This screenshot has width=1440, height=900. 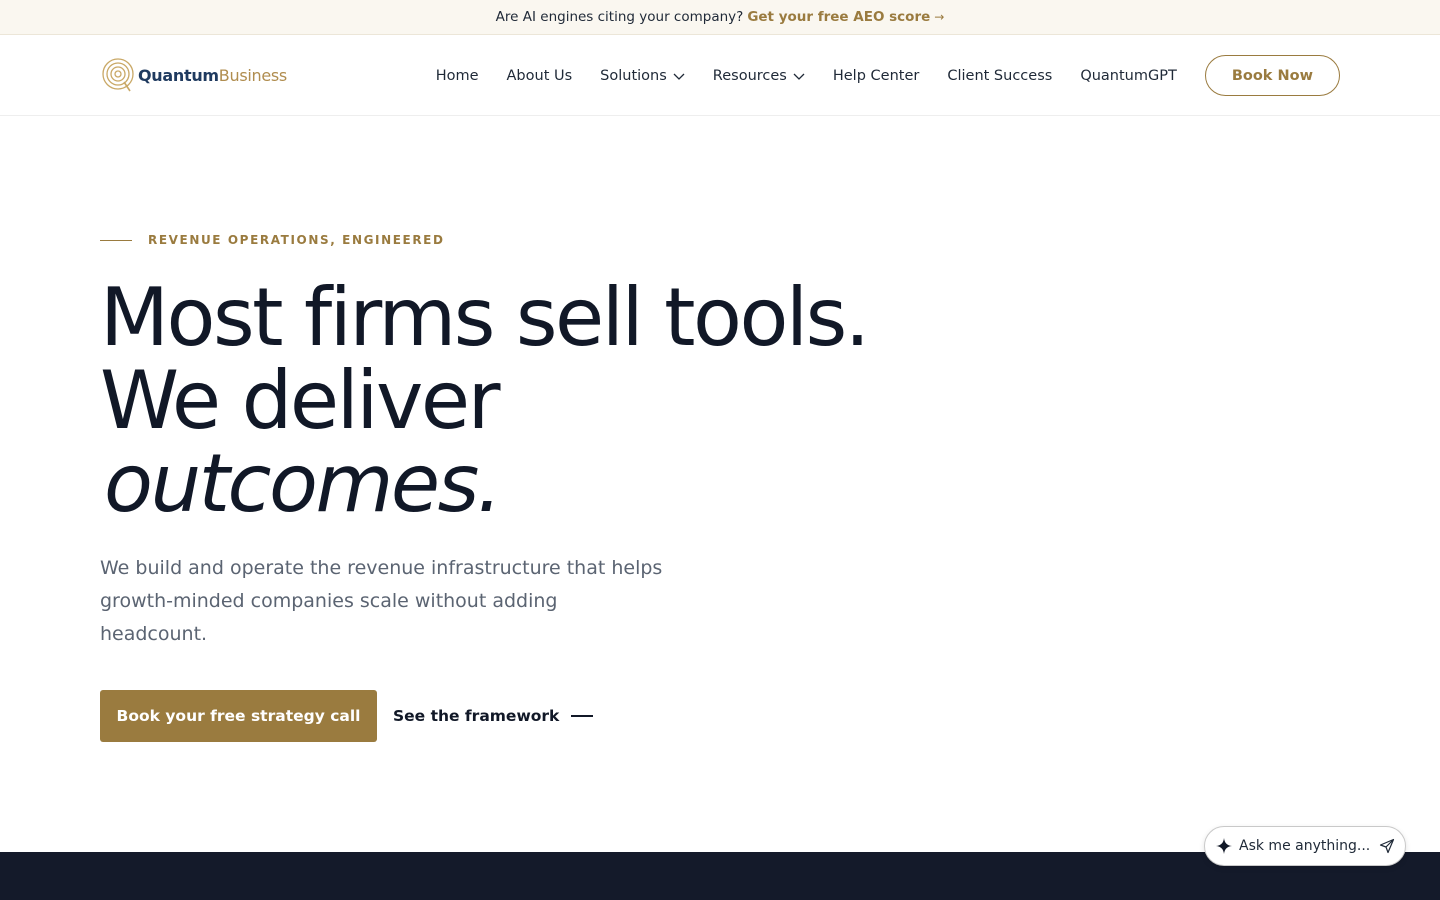 I want to click on brand-logo: QuantumBusiness, so click(x=193, y=75).